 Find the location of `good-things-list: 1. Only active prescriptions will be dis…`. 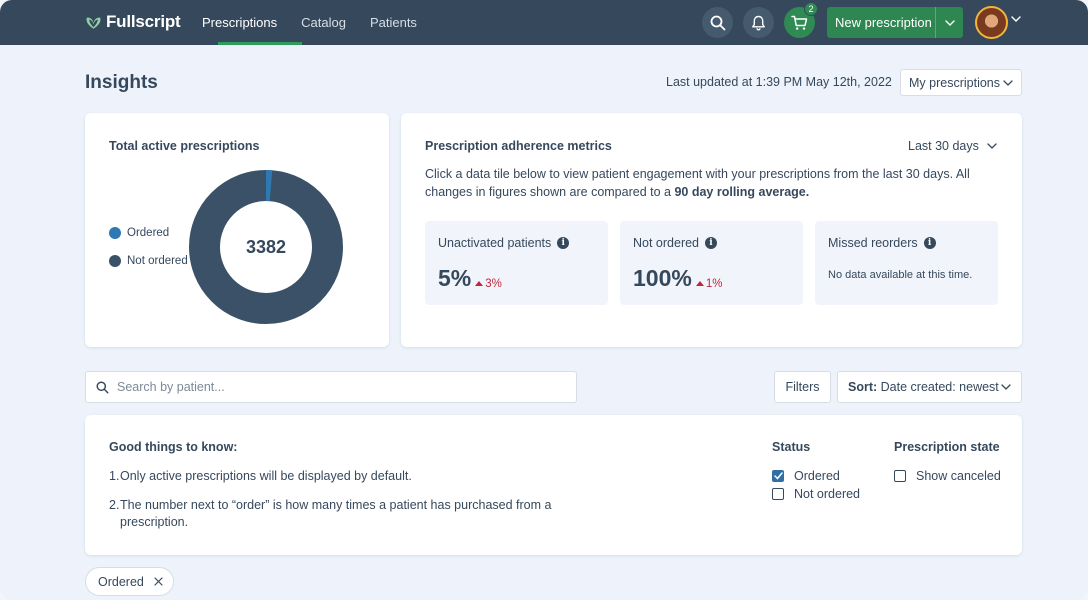

good-things-list: 1. Only active prescriptions will be dis… is located at coordinates (339, 505).